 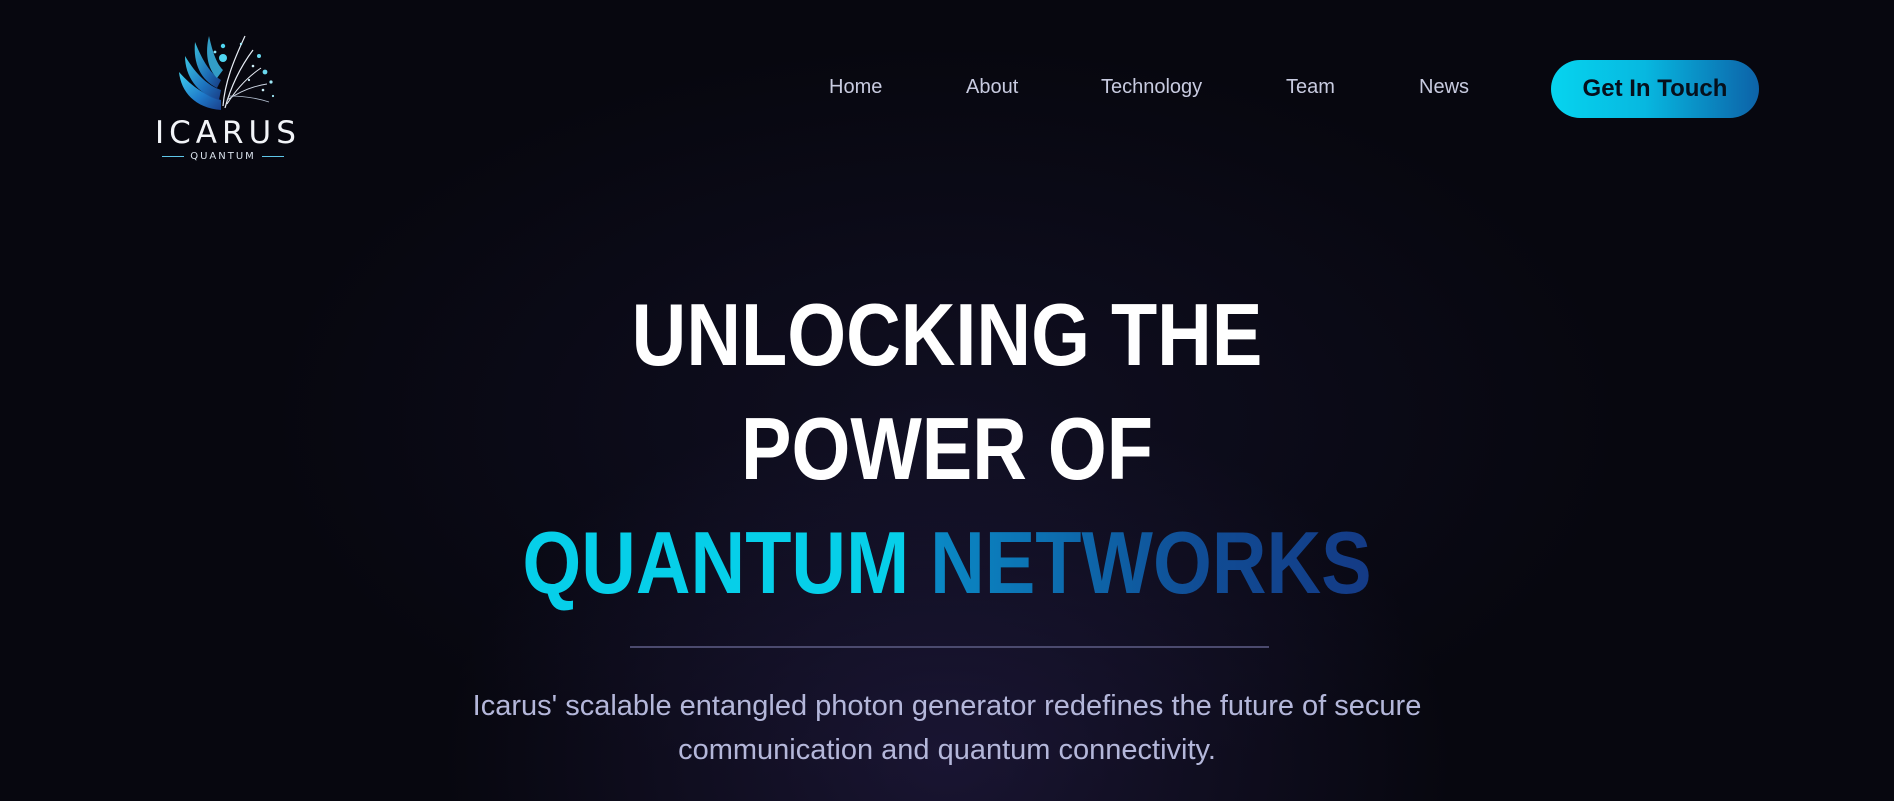 What do you see at coordinates (228, 133) in the screenshot?
I see `brand-name: ICARUS` at bounding box center [228, 133].